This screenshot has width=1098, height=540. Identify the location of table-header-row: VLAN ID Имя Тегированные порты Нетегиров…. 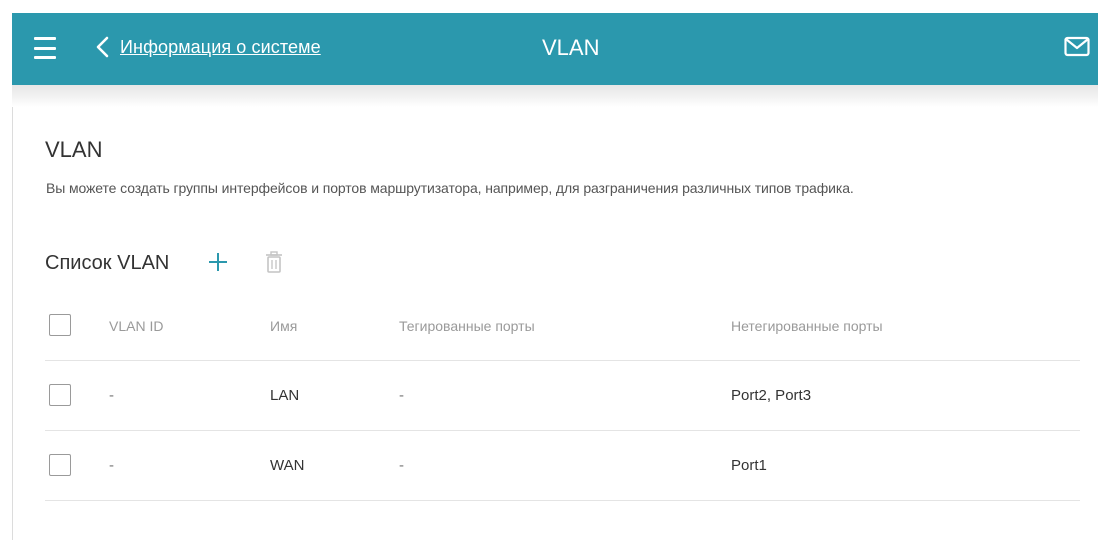
(562, 326).